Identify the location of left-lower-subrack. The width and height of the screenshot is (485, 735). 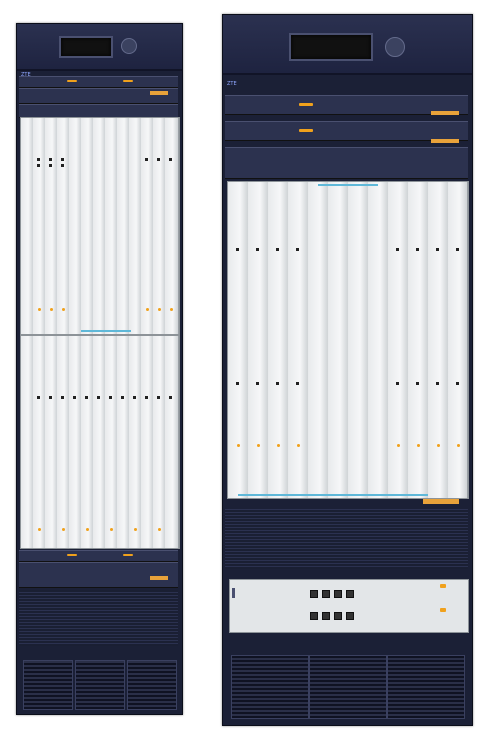
(100, 442).